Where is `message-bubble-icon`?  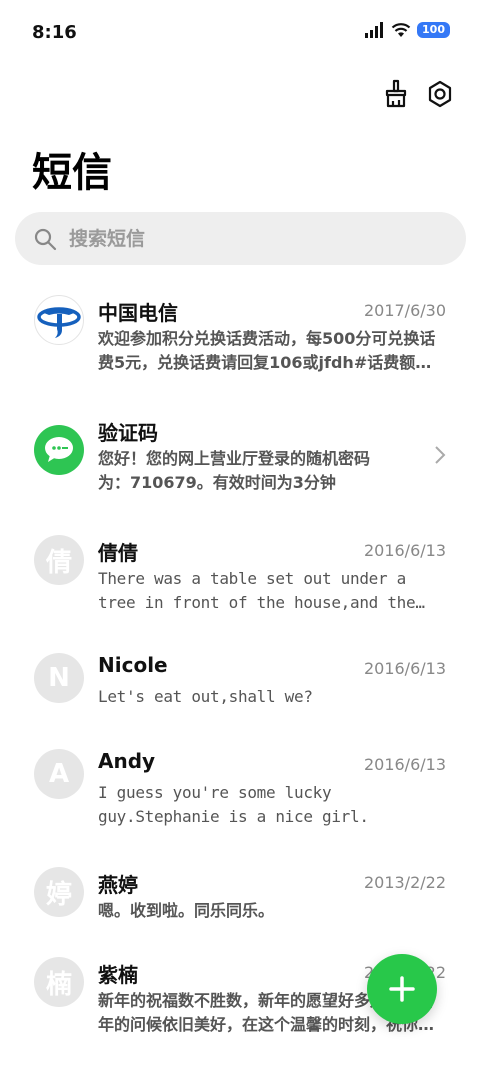 message-bubble-icon is located at coordinates (59, 450).